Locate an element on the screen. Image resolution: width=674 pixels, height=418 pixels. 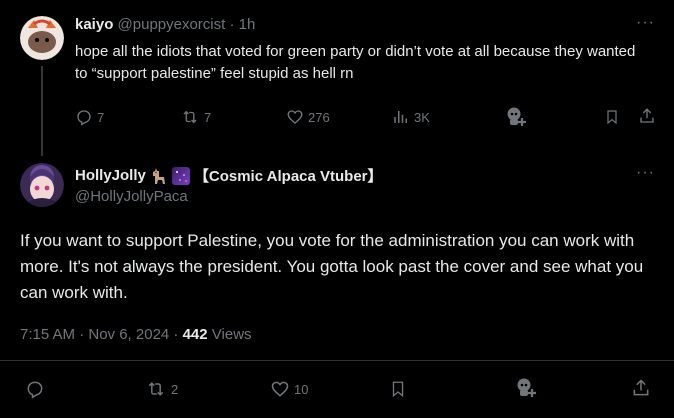
reply-button: 7 is located at coordinates (89, 117).